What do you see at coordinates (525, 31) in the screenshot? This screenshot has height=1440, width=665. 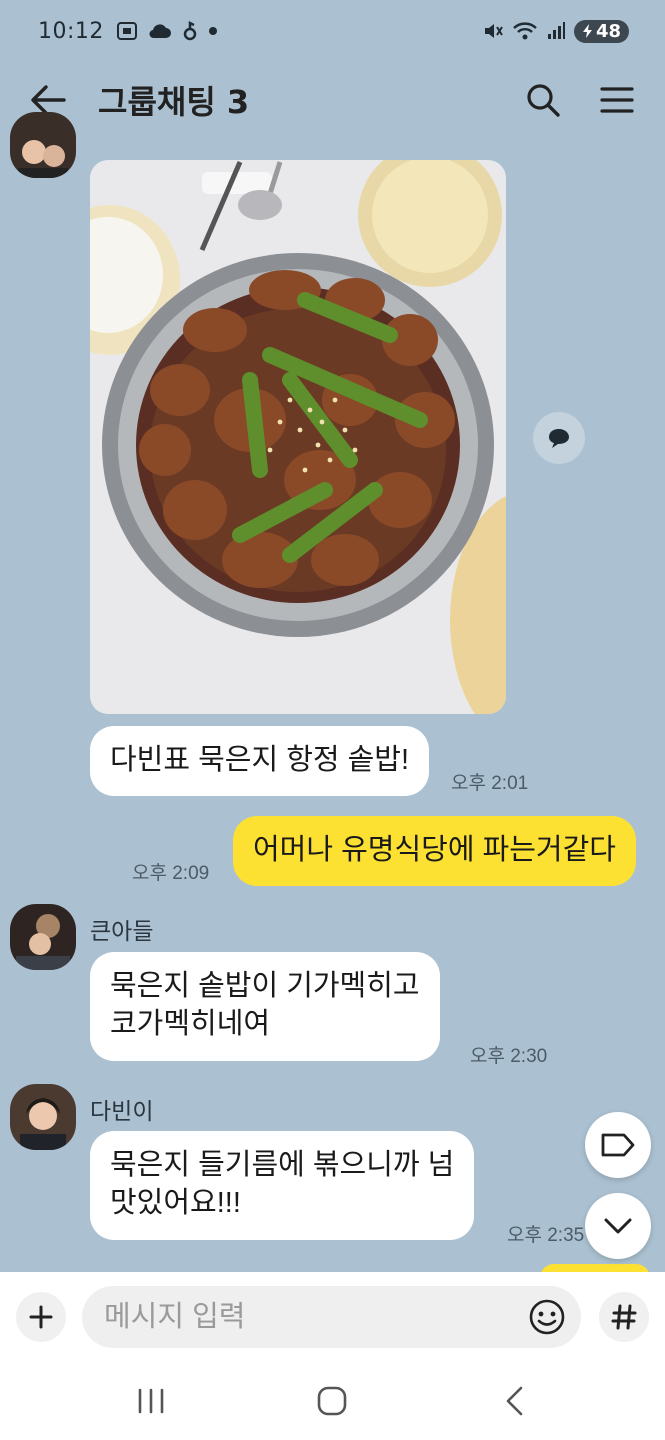 I see `wifi-icon` at bounding box center [525, 31].